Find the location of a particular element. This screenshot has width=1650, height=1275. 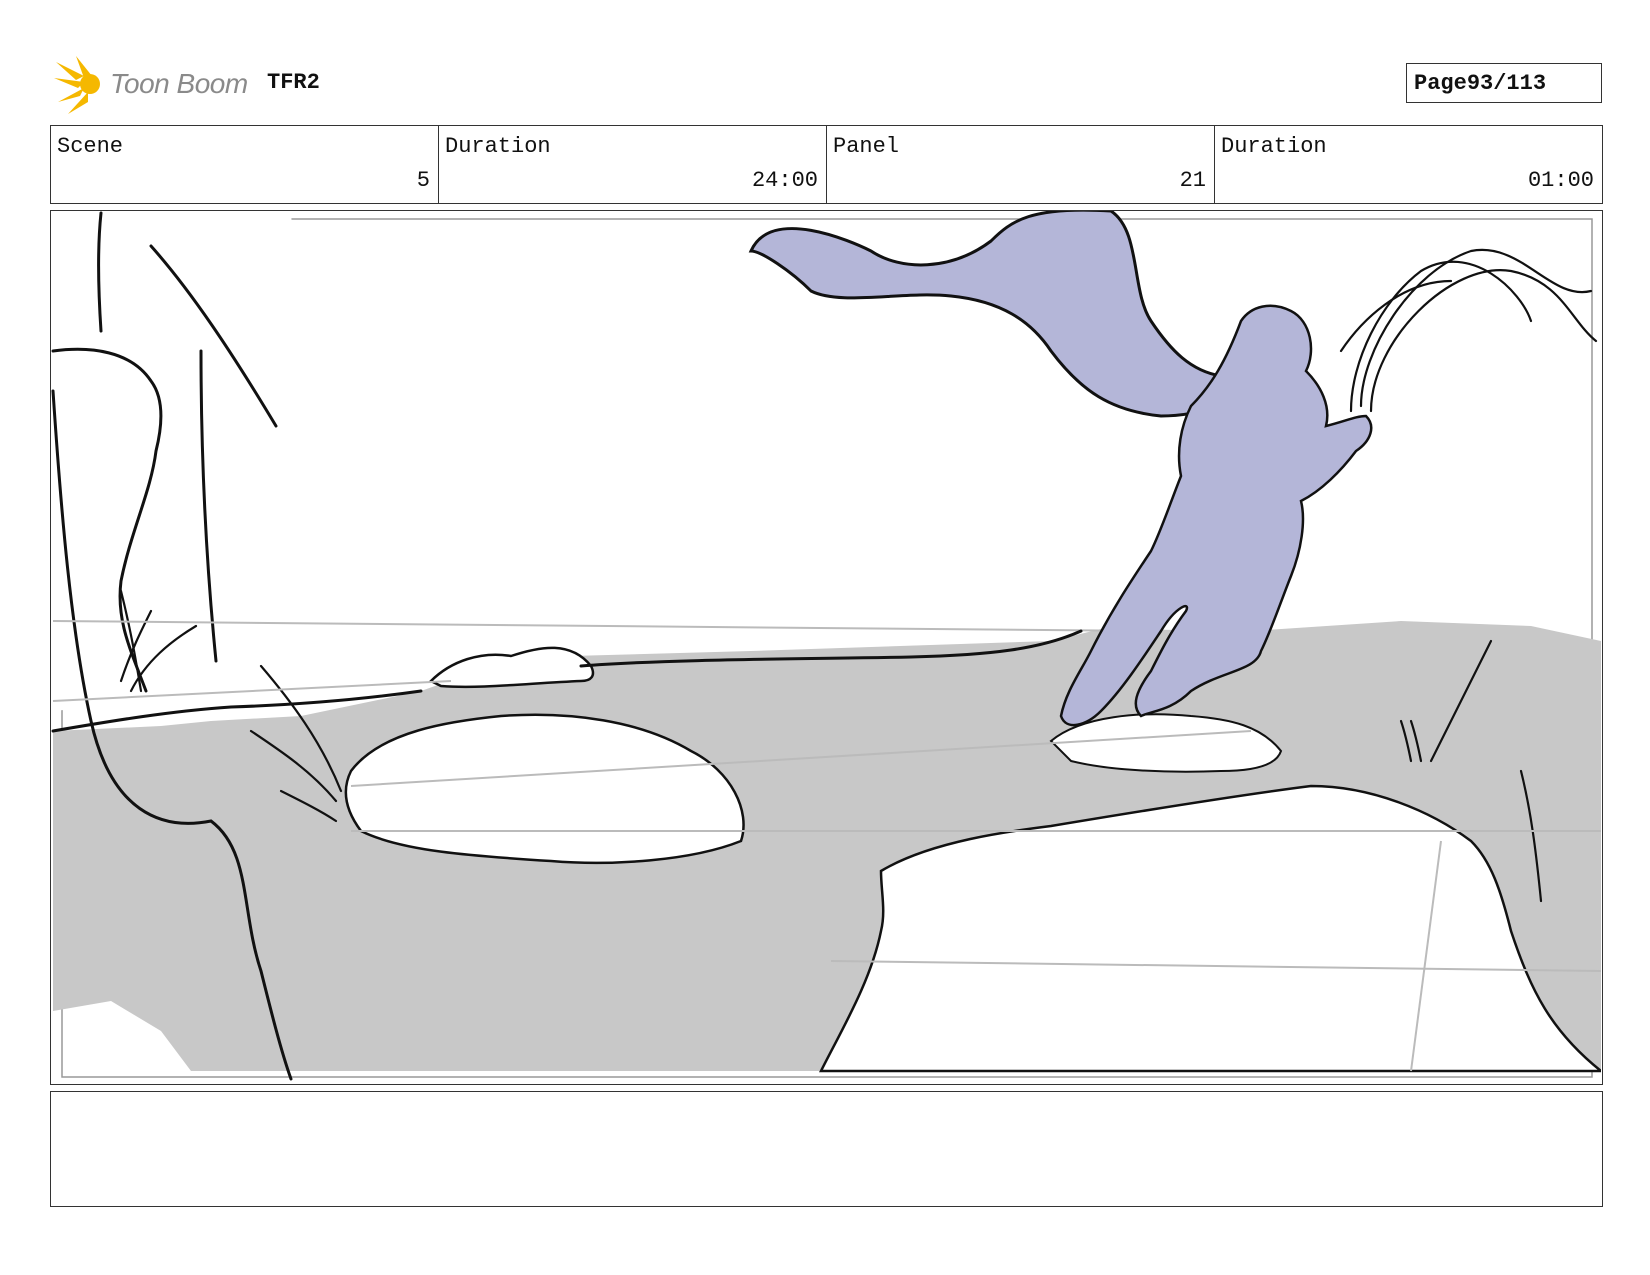

scene-duration-value: 24:00 is located at coordinates (784, 180).